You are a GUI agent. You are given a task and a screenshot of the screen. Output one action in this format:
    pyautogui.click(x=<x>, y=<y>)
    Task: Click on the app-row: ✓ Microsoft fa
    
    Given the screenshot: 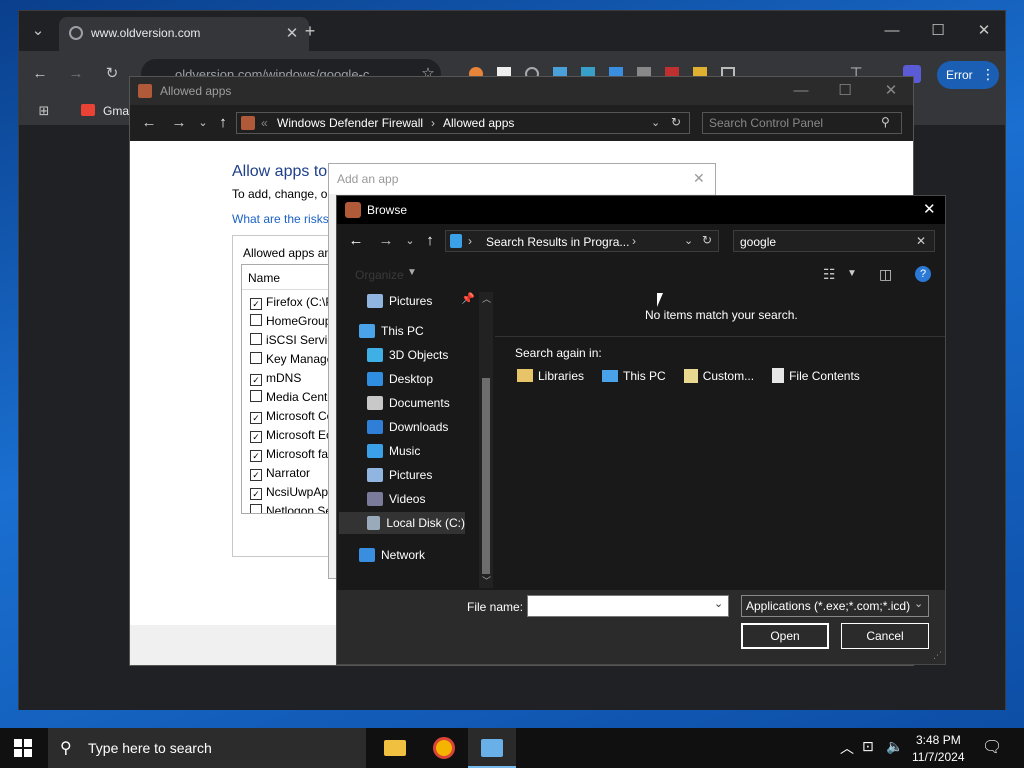 What is the action you would take?
    pyautogui.click(x=289, y=456)
    